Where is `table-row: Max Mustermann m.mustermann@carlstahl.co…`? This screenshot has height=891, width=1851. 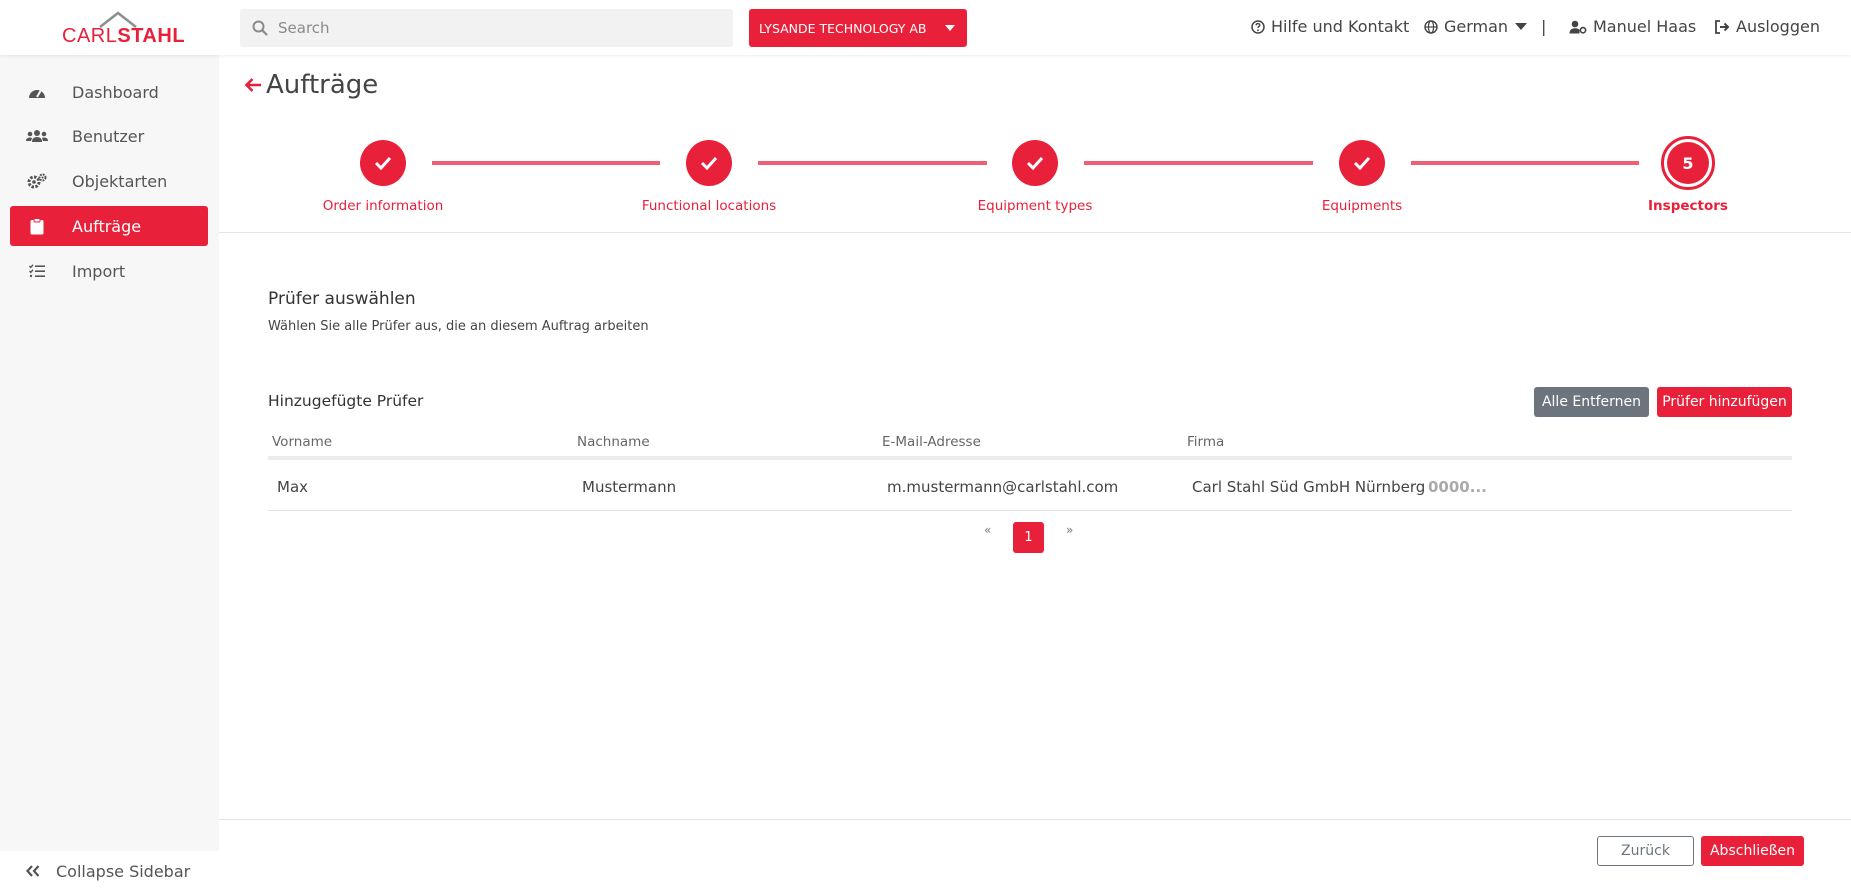 table-row: Max Mustermann m.mustermann@carlstahl.co… is located at coordinates (1030, 487).